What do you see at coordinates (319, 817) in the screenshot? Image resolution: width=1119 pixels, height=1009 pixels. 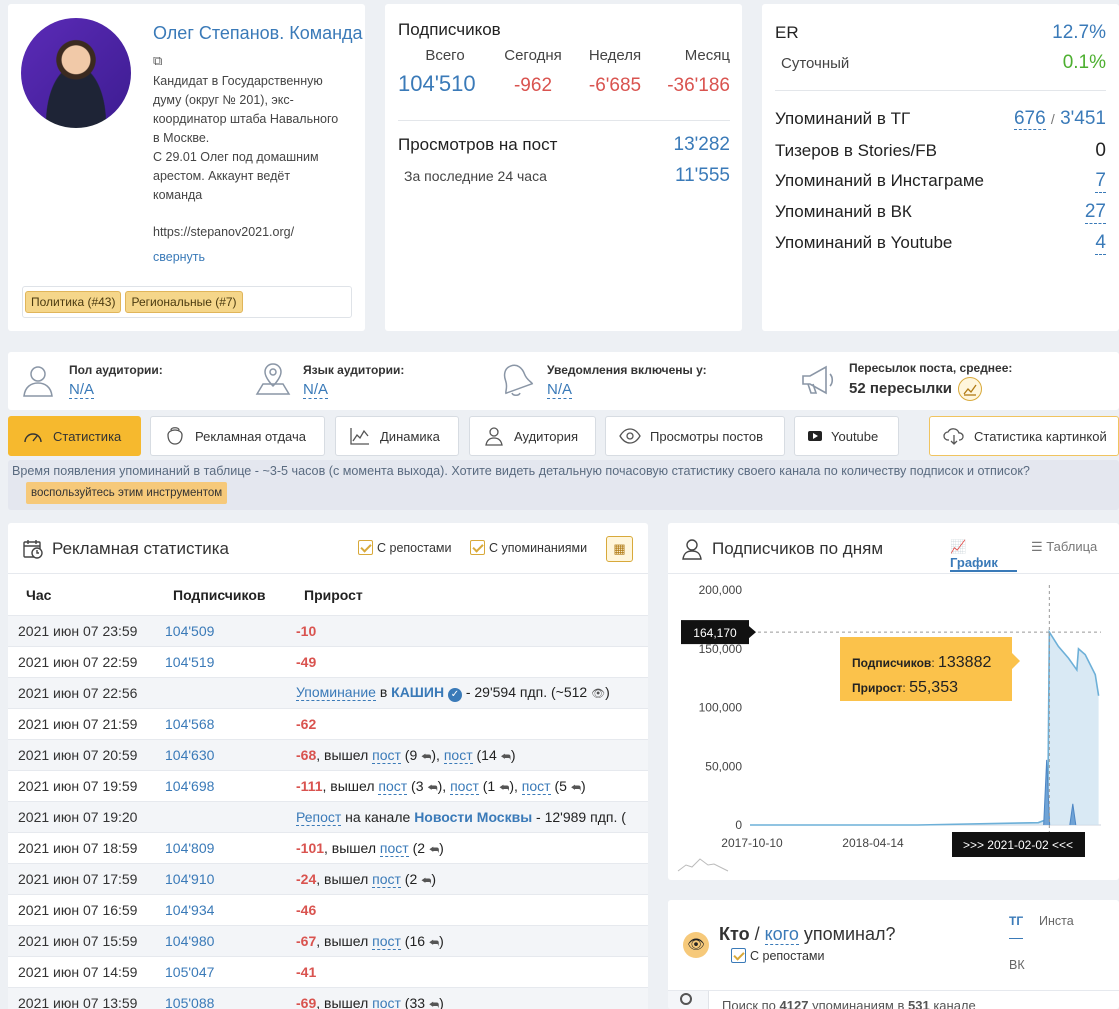 I see `repost-link: Репост` at bounding box center [319, 817].